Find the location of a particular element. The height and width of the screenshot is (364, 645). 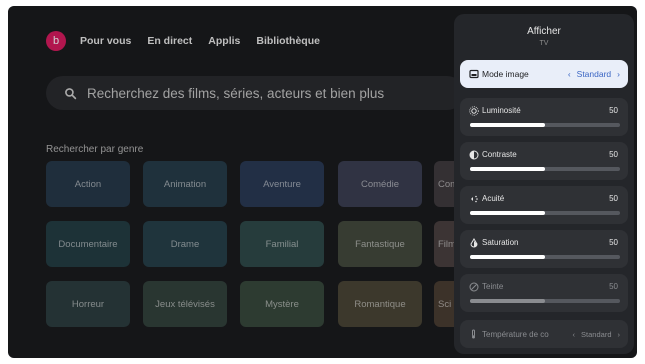

thermometer-icon is located at coordinates (473, 334).